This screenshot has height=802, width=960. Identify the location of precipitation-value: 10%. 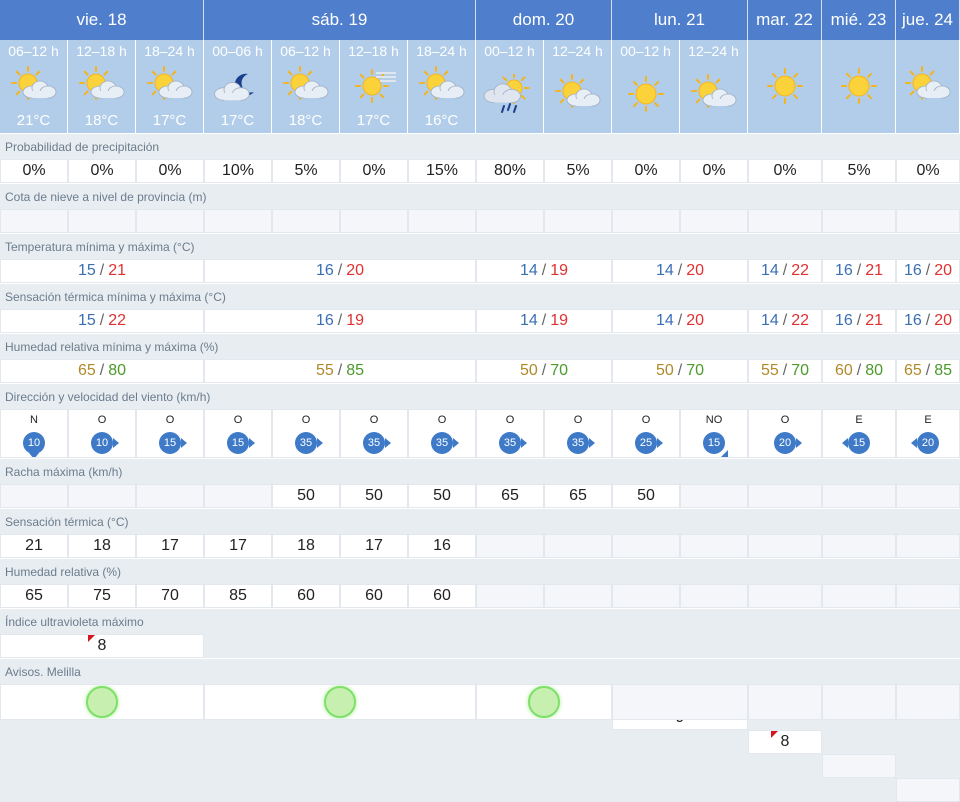
(238, 171).